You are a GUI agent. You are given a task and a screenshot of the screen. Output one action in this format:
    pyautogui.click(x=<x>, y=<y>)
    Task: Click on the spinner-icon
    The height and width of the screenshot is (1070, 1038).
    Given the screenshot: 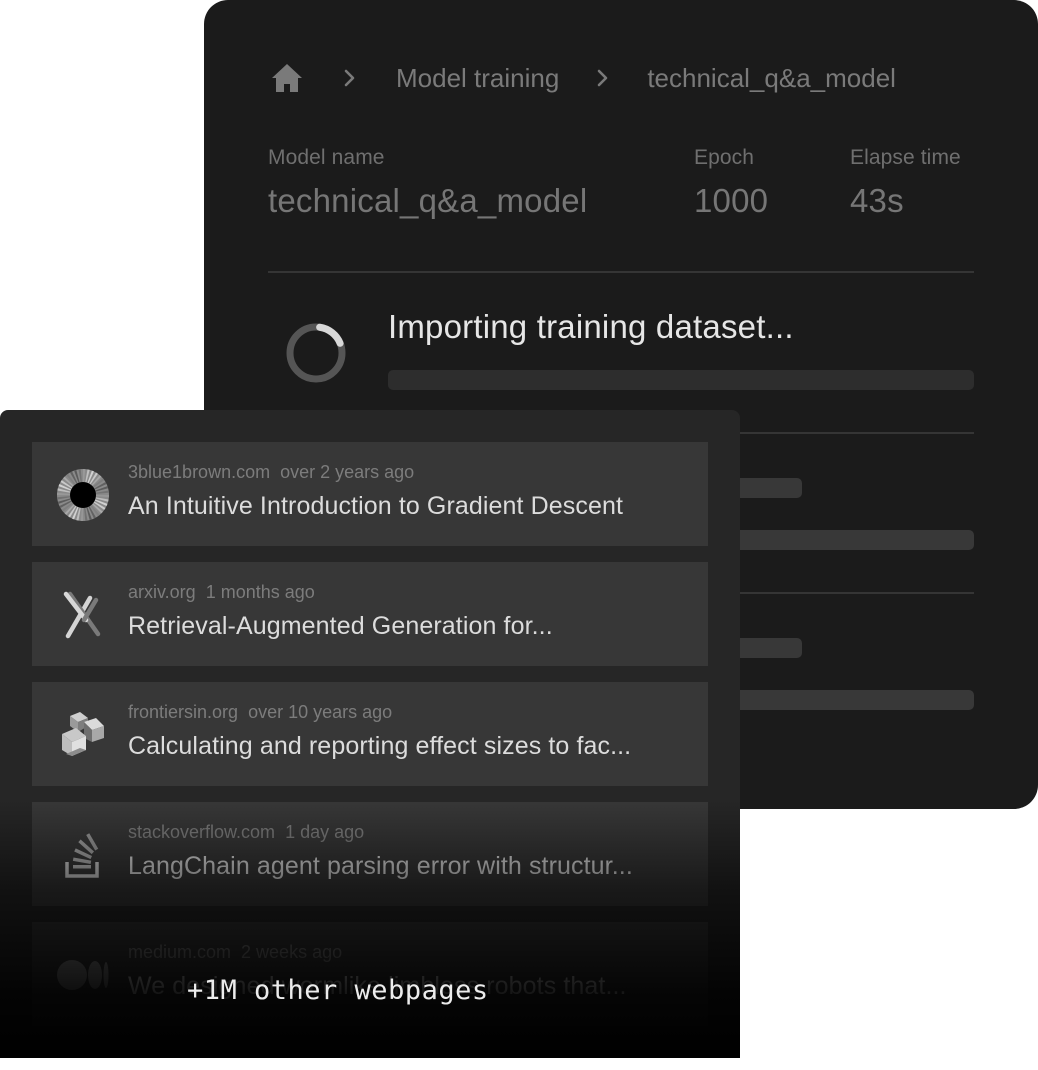 What is the action you would take?
    pyautogui.click(x=316, y=353)
    